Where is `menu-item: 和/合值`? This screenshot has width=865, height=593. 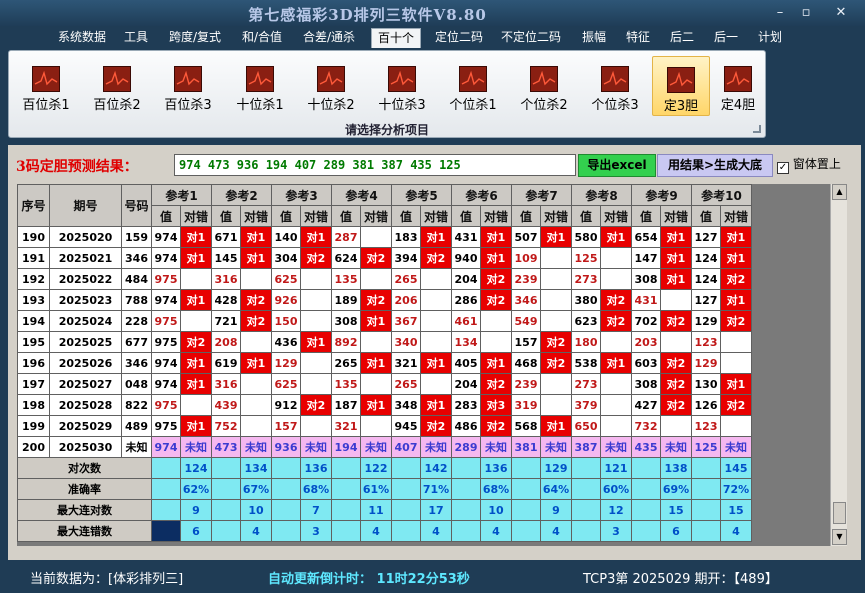
menu-item: 和/合值 is located at coordinates (262, 38).